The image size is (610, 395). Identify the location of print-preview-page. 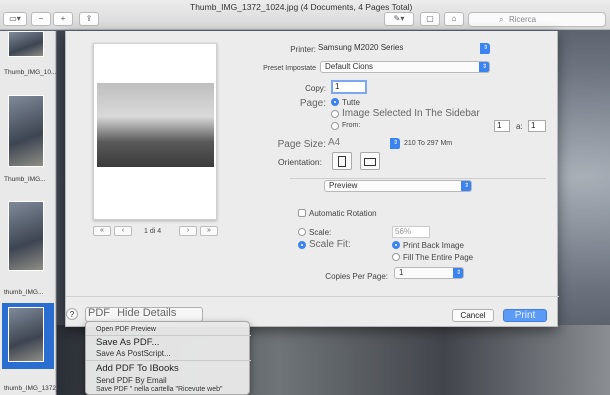
(155, 131).